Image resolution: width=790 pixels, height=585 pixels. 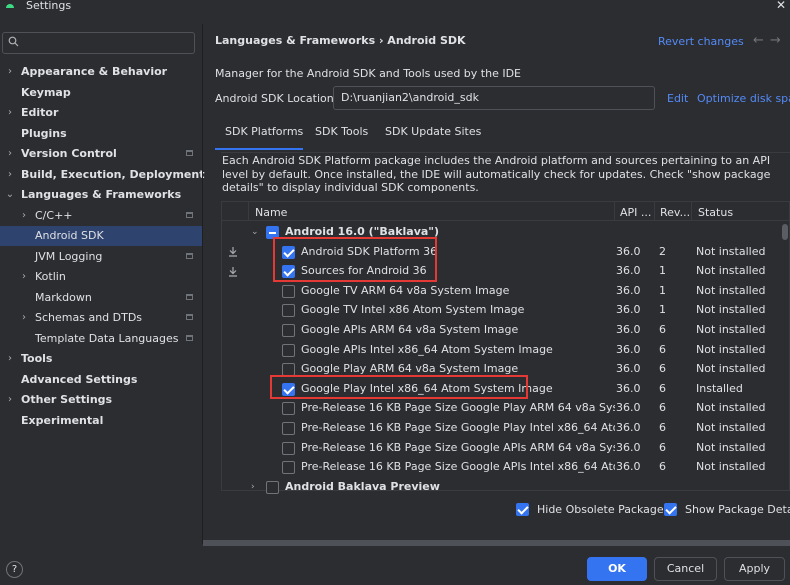 I want to click on table-scrollbar, so click(x=784, y=356).